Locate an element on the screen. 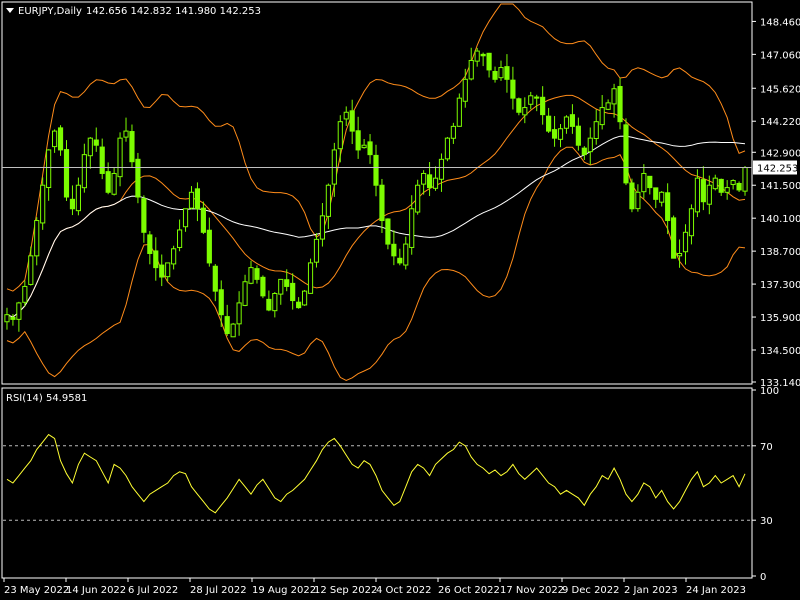  price-tick-label: 134.500 is located at coordinates (780, 351).